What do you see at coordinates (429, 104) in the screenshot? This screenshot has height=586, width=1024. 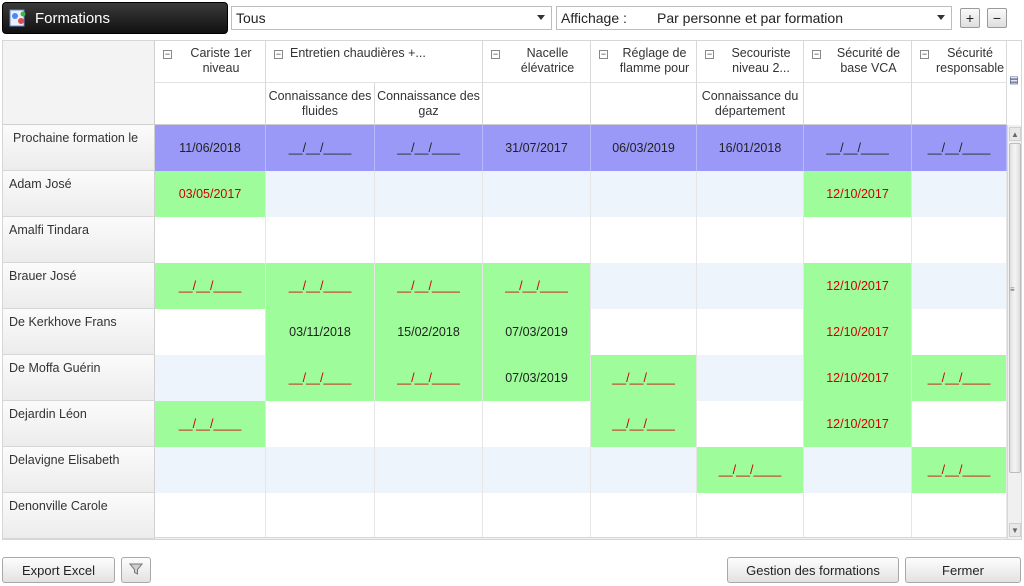 I see `column-sub-header: Connaissance des gaz` at bounding box center [429, 104].